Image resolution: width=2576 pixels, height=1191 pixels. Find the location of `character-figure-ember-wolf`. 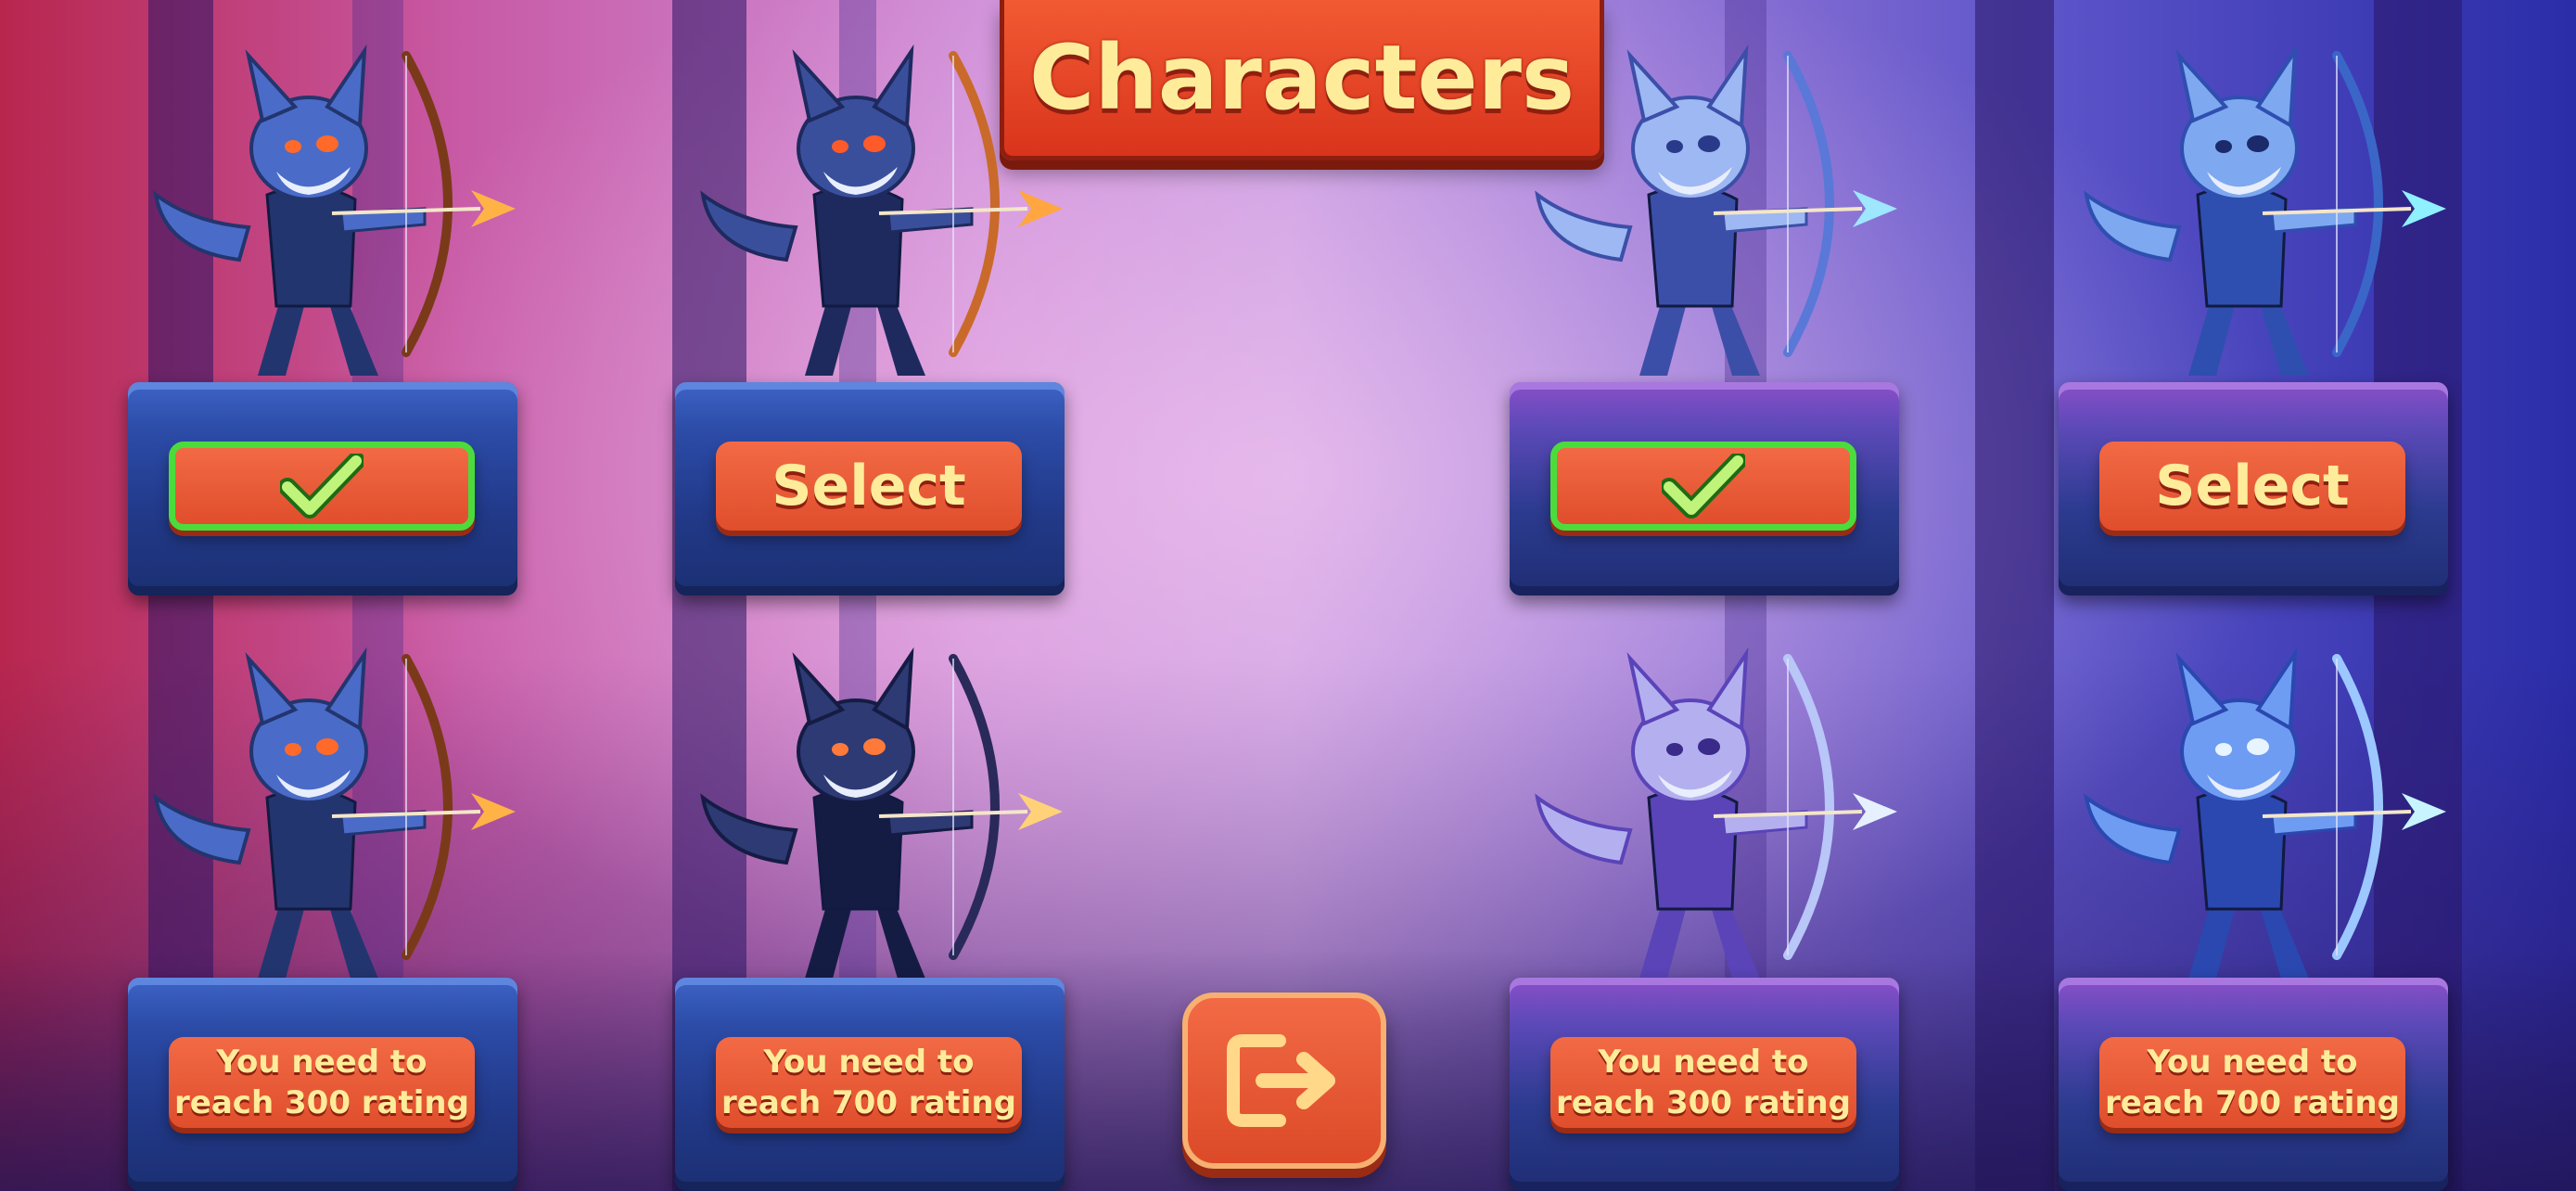

character-figure-ember-wolf is located at coordinates (870, 204).